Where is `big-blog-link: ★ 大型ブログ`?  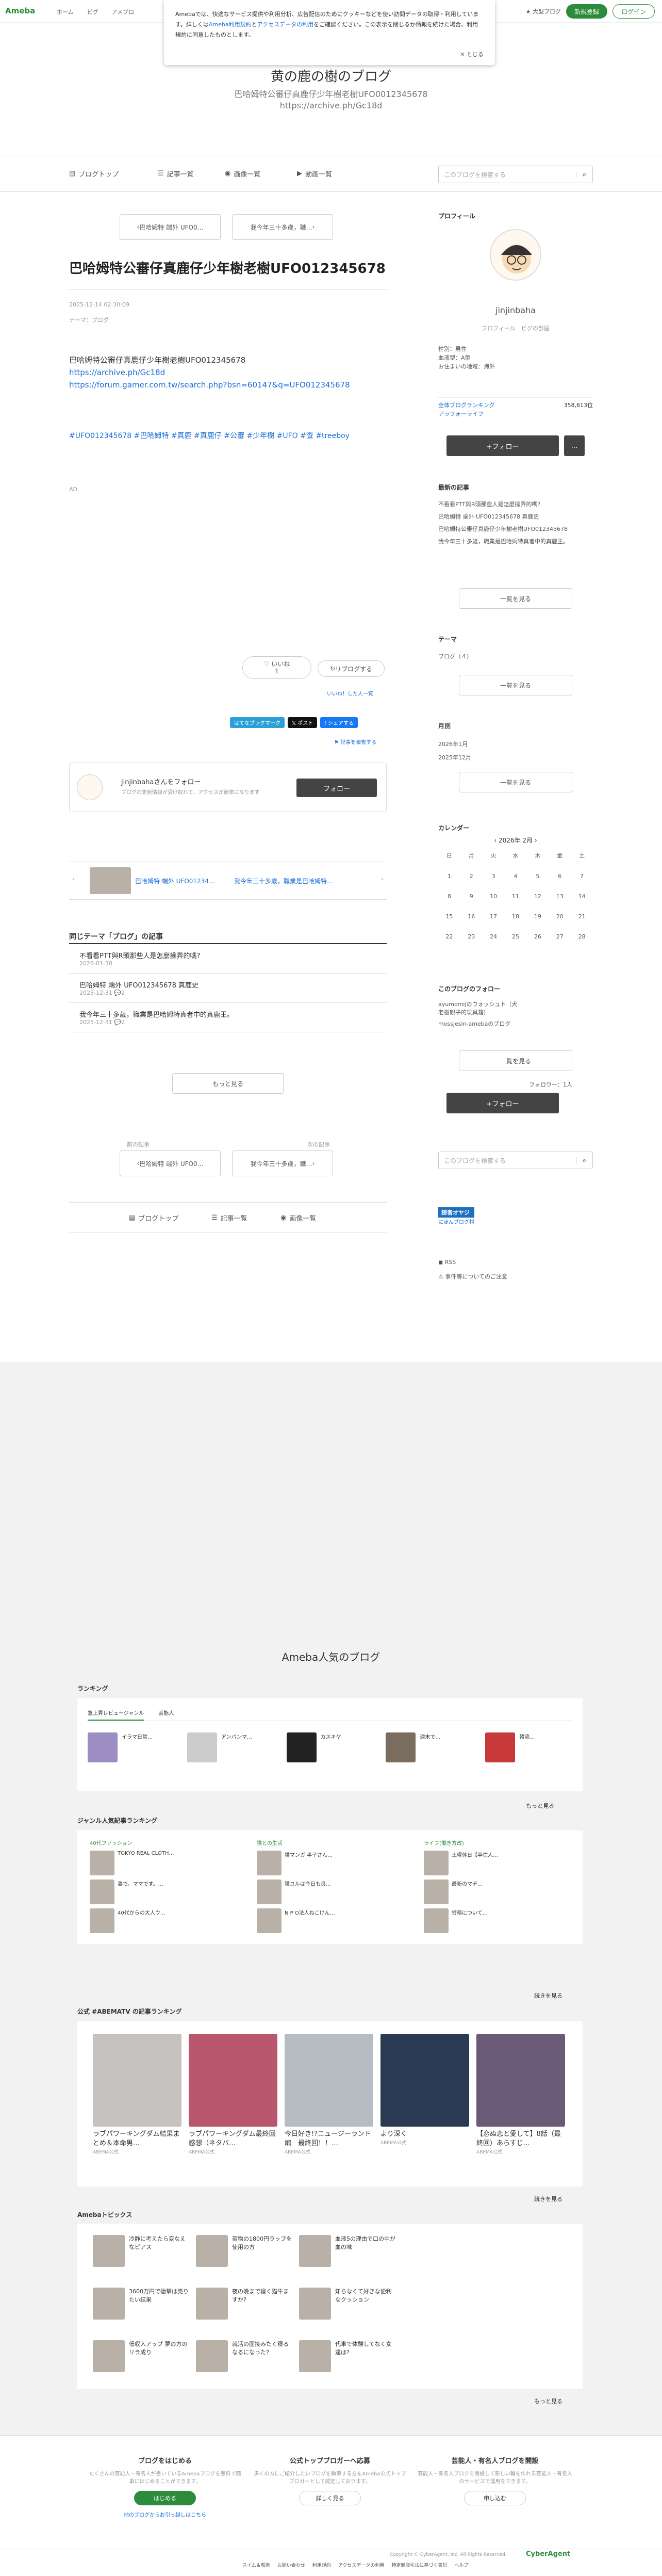
big-blog-link: ★ 大型ブログ is located at coordinates (543, 11).